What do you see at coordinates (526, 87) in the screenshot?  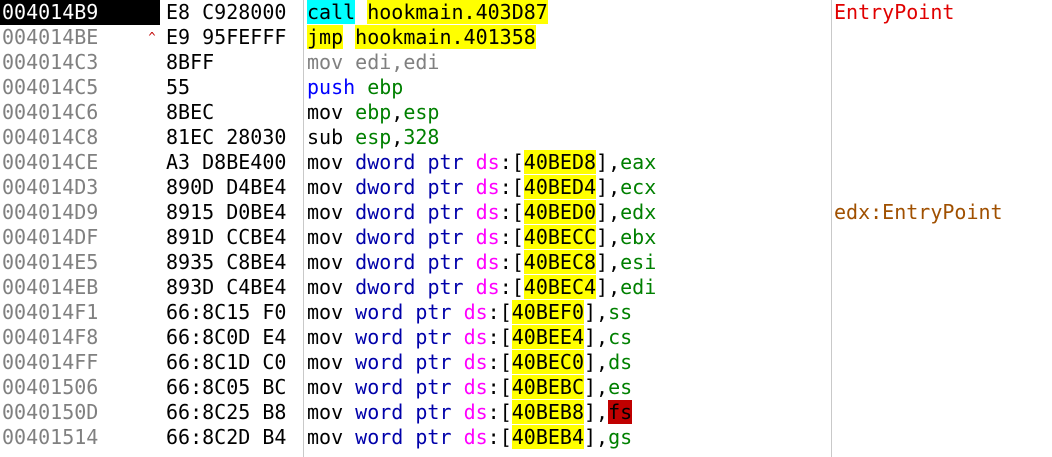 I see `disasm-row: 004014C5 55 push ebp` at bounding box center [526, 87].